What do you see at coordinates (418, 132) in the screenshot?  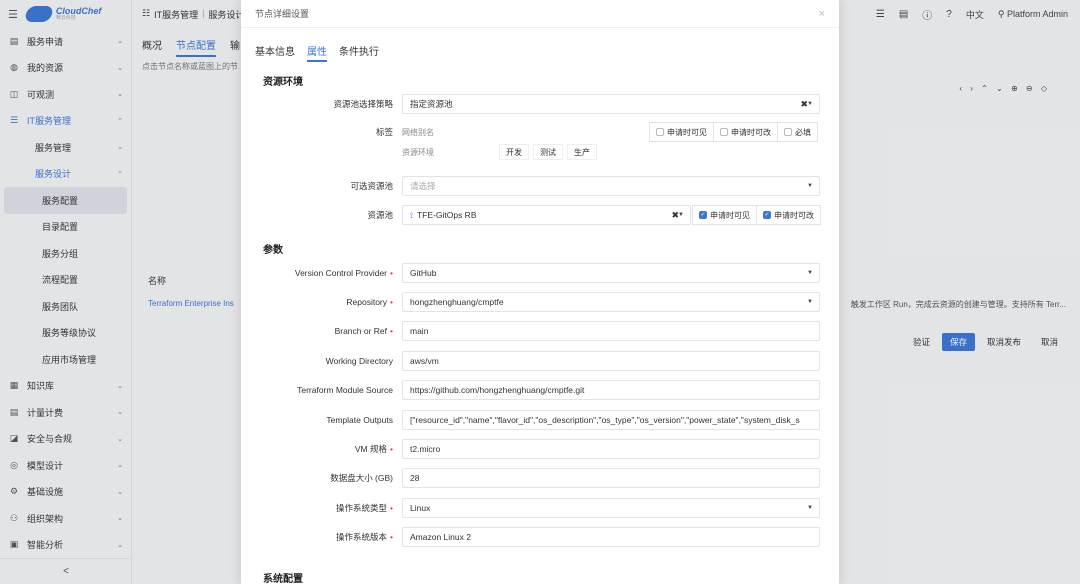 I see `net-alias-label: 网络别名` at bounding box center [418, 132].